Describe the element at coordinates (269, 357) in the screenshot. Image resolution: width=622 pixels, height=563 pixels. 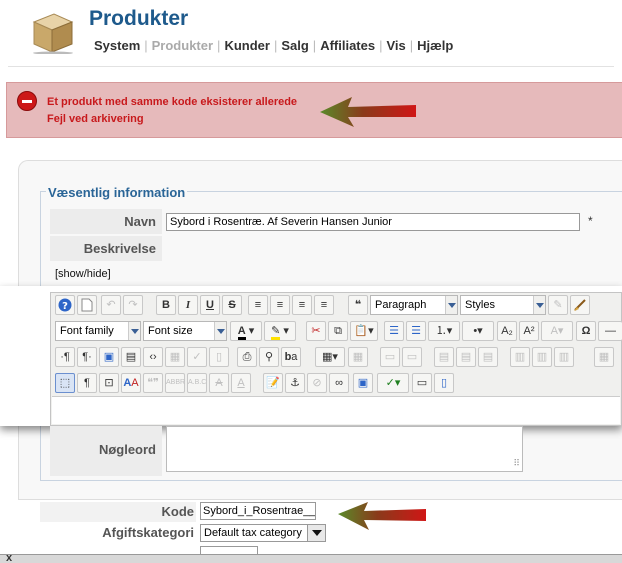
I see `find-binoculars-icon: ⚲` at that location.